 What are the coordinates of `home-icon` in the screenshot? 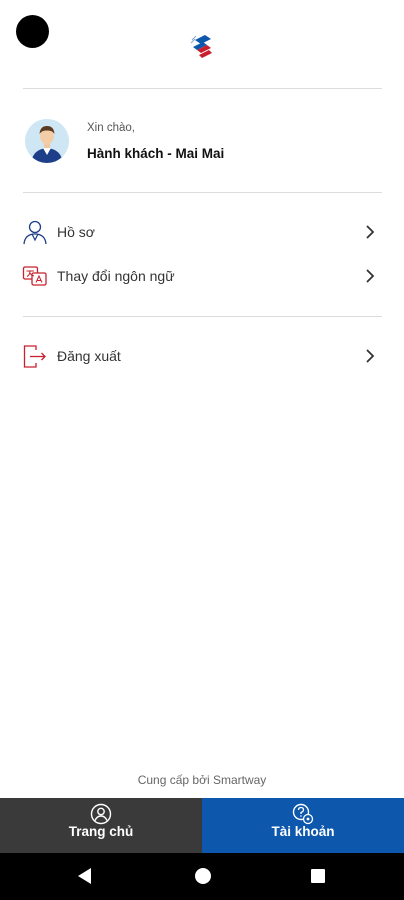 It's located at (203, 876).